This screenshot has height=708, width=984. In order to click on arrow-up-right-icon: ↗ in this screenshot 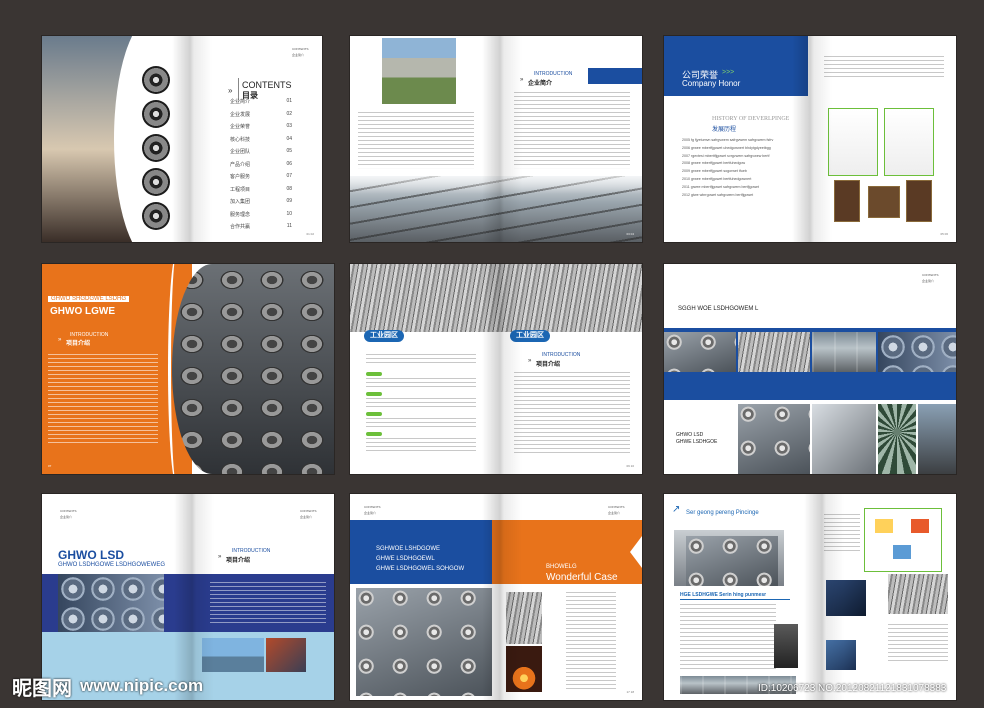, I will do `click(676, 509)`.